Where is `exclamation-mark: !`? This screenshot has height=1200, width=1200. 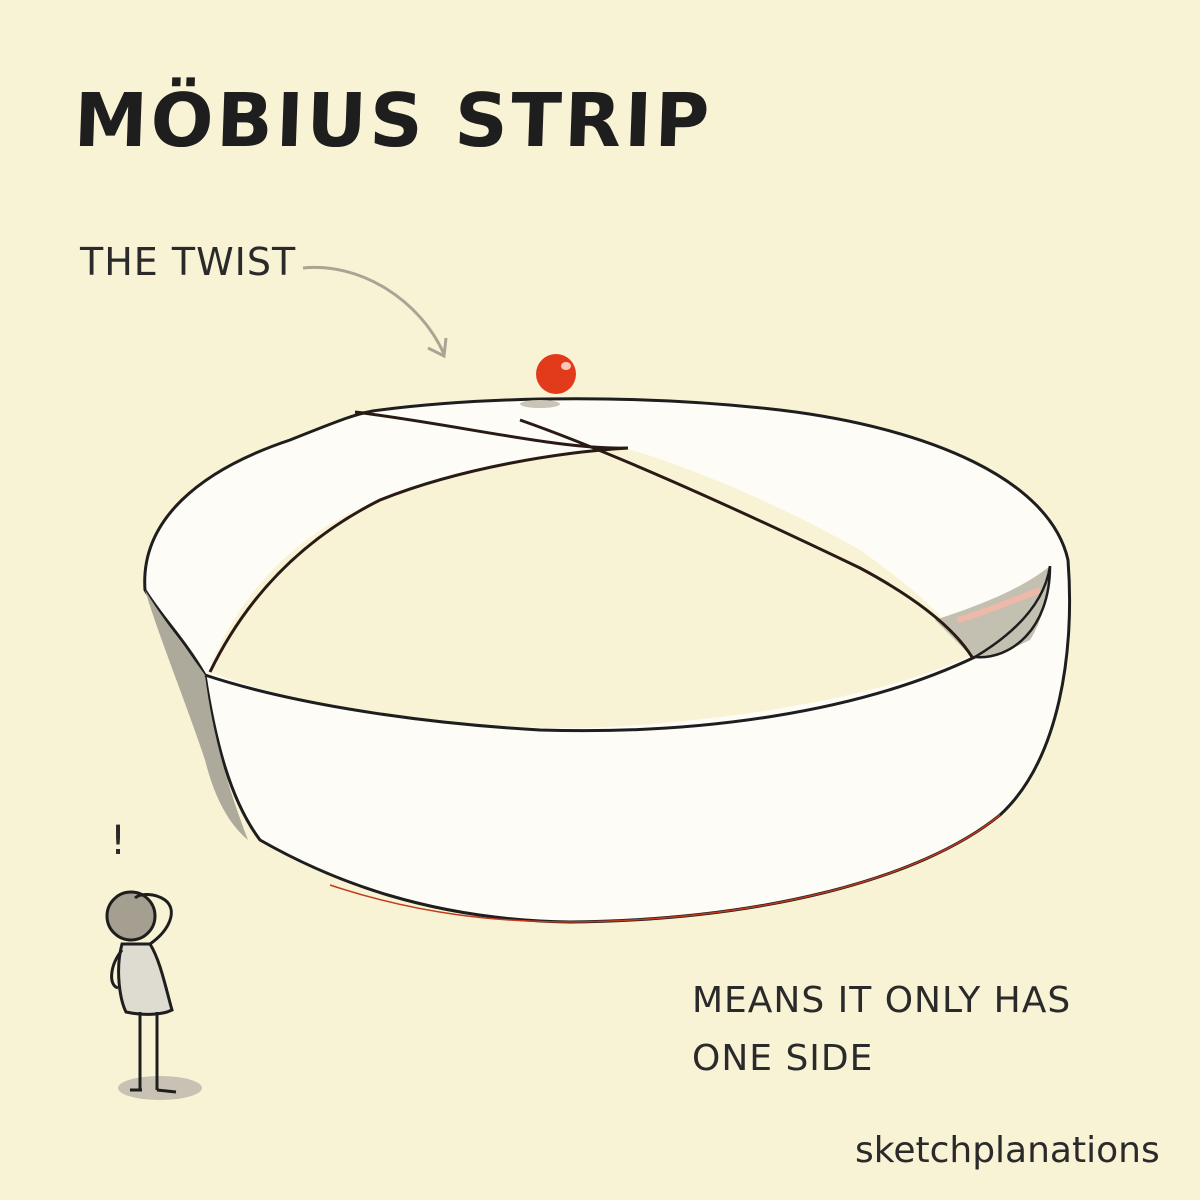 exclamation-mark: ! is located at coordinates (118, 841).